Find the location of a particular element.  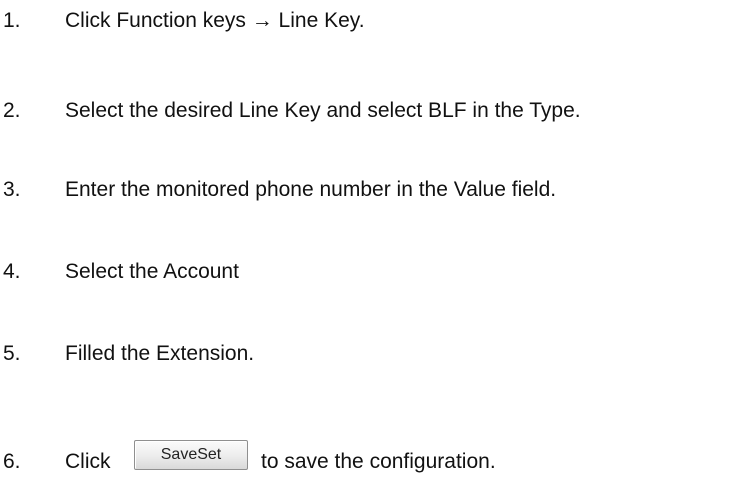

step-text: Select the Account is located at coordinates (152, 271).